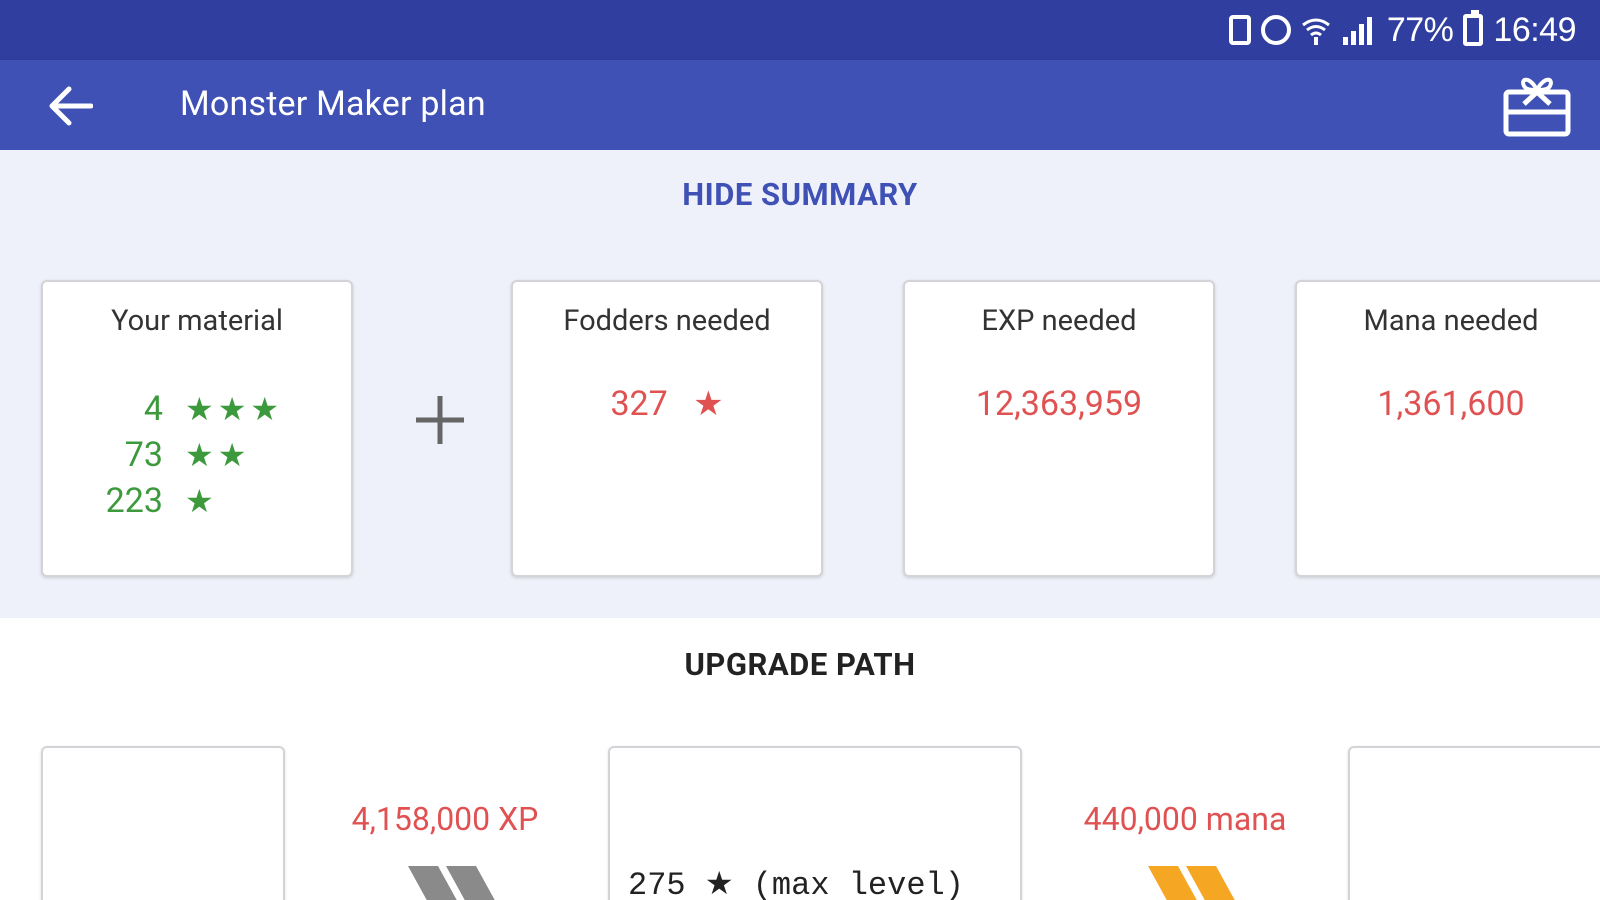 The width and height of the screenshot is (1600, 900). What do you see at coordinates (667, 321) in the screenshot?
I see `fodders-card-title: Fodders needed` at bounding box center [667, 321].